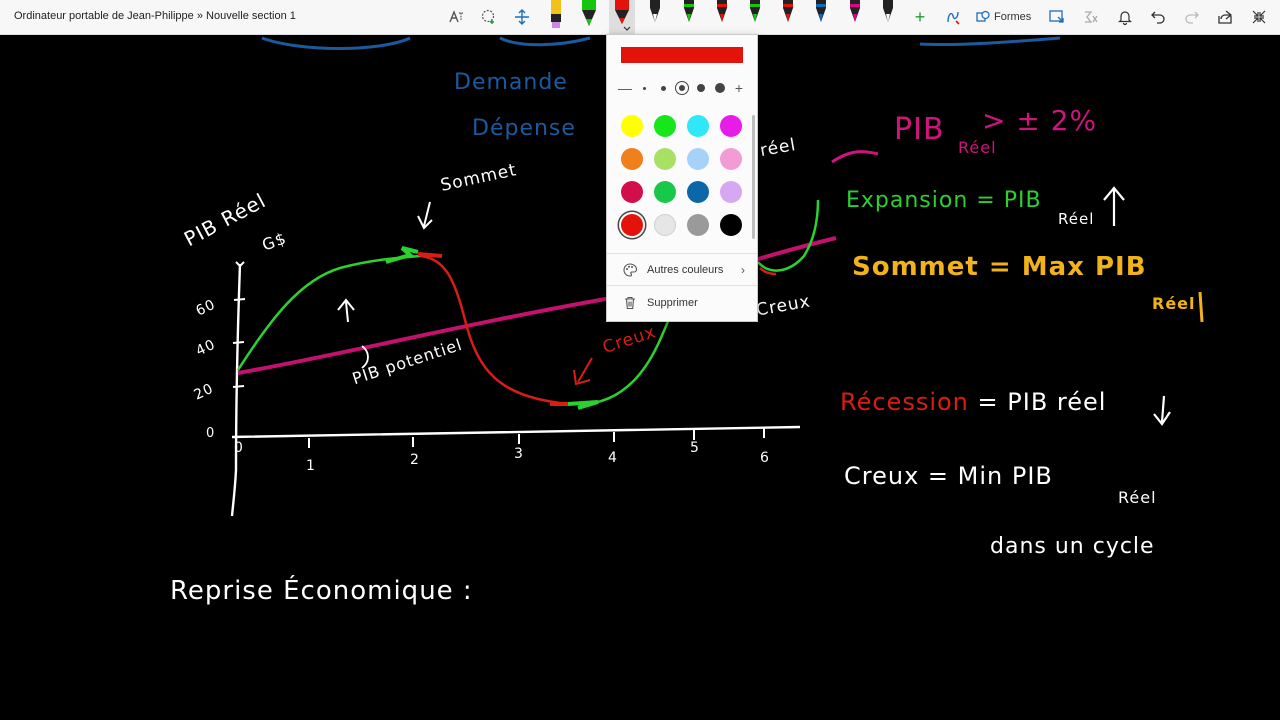 The width and height of the screenshot is (1280, 720). What do you see at coordinates (788, 235) in the screenshot?
I see `expansion-curve-right` at bounding box center [788, 235].